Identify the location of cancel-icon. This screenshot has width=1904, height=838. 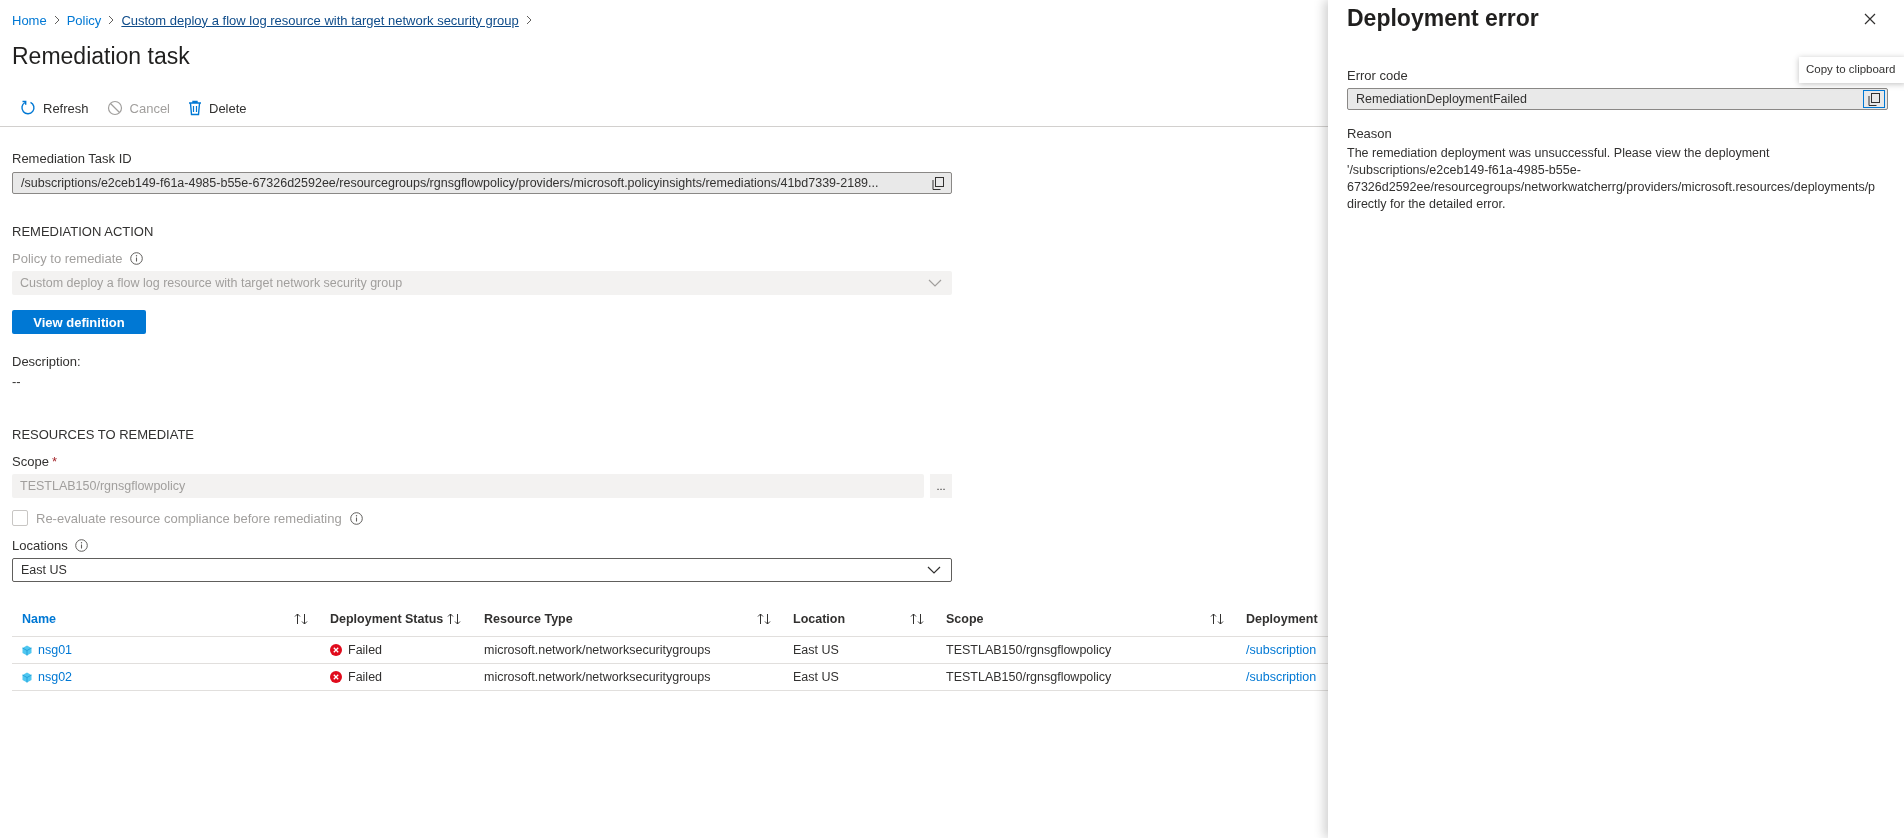
(114, 108).